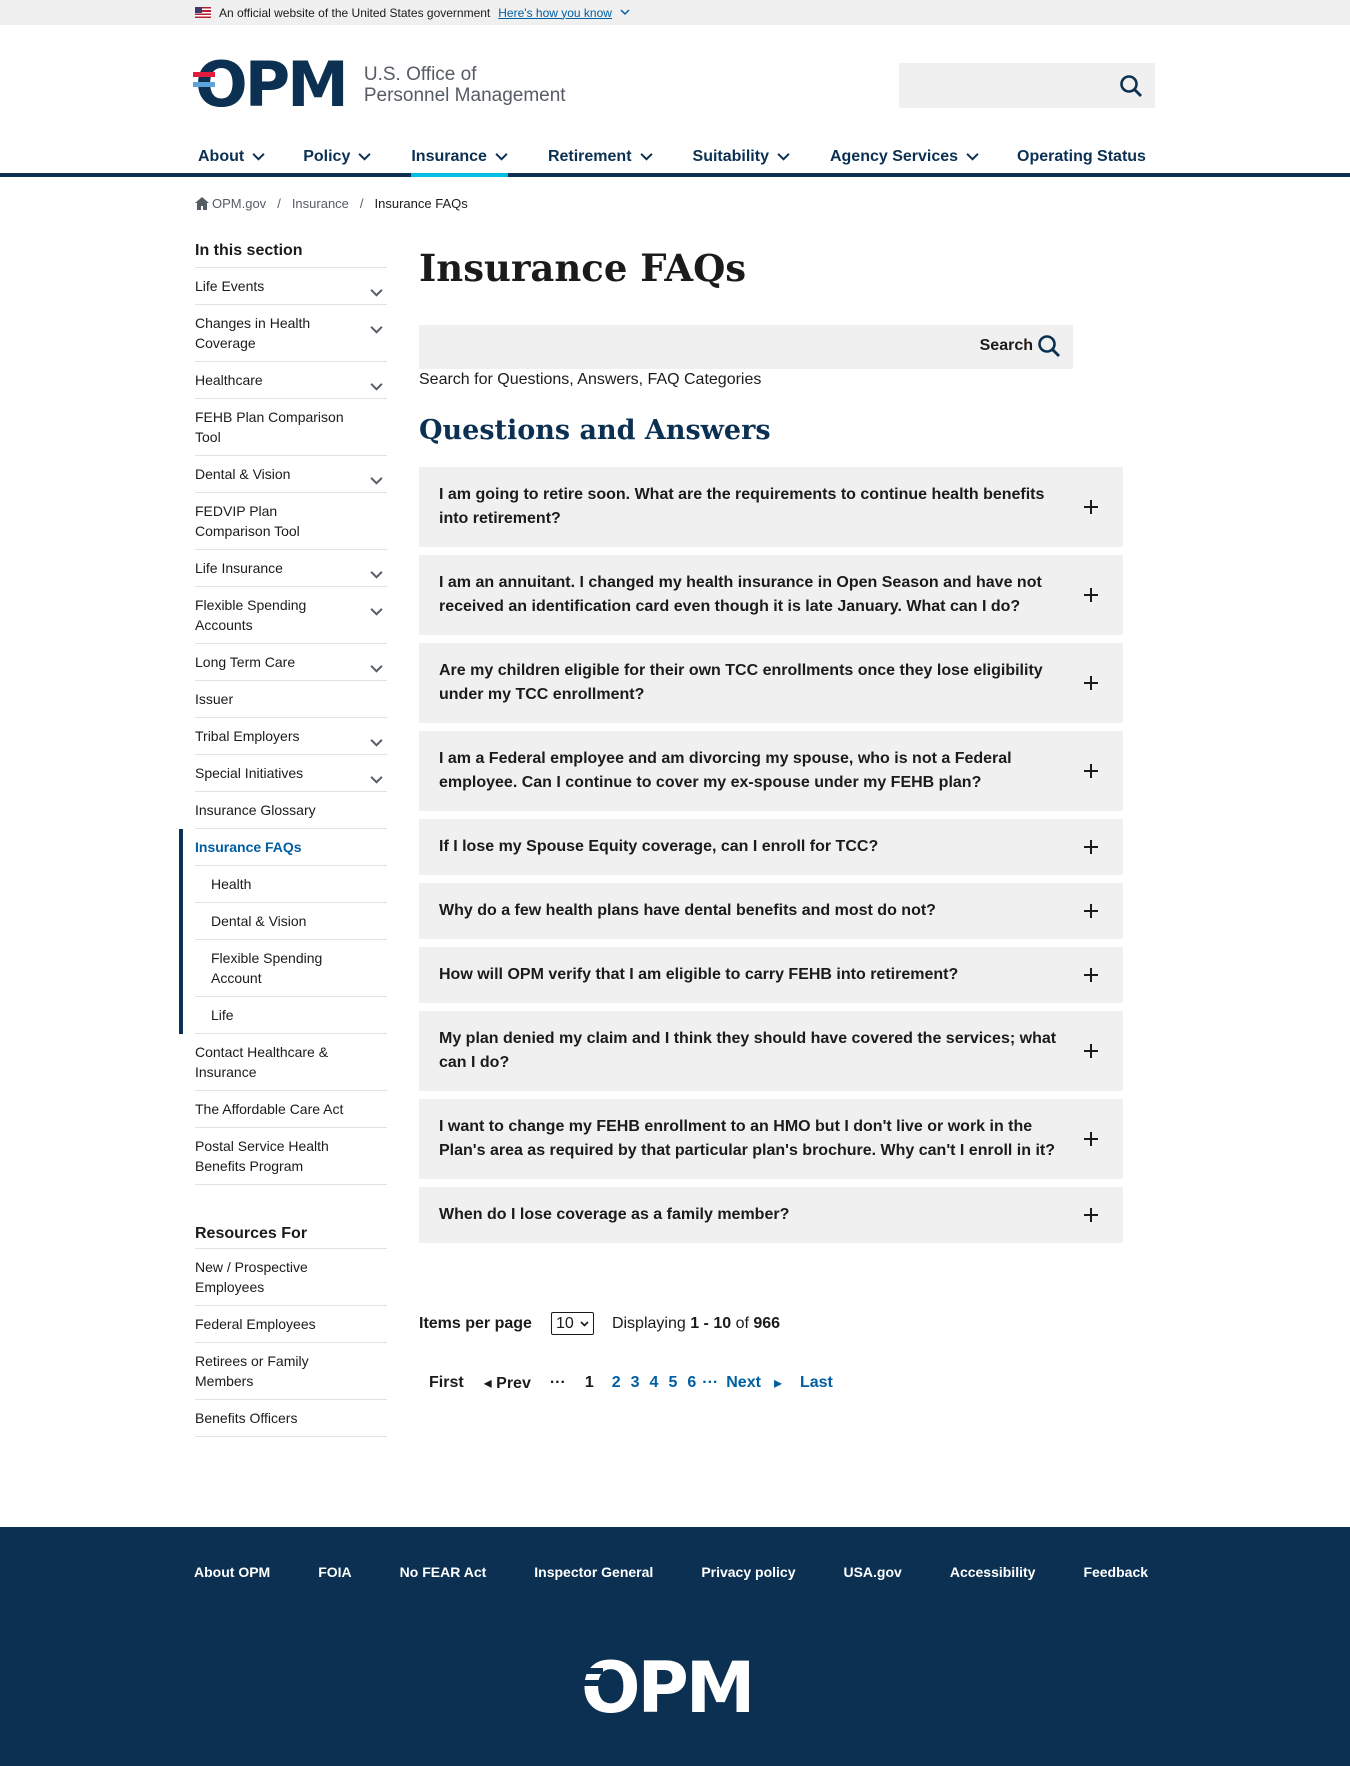  Describe the element at coordinates (291, 884) in the screenshot. I see `sidebar-subitem-health: Health` at that location.